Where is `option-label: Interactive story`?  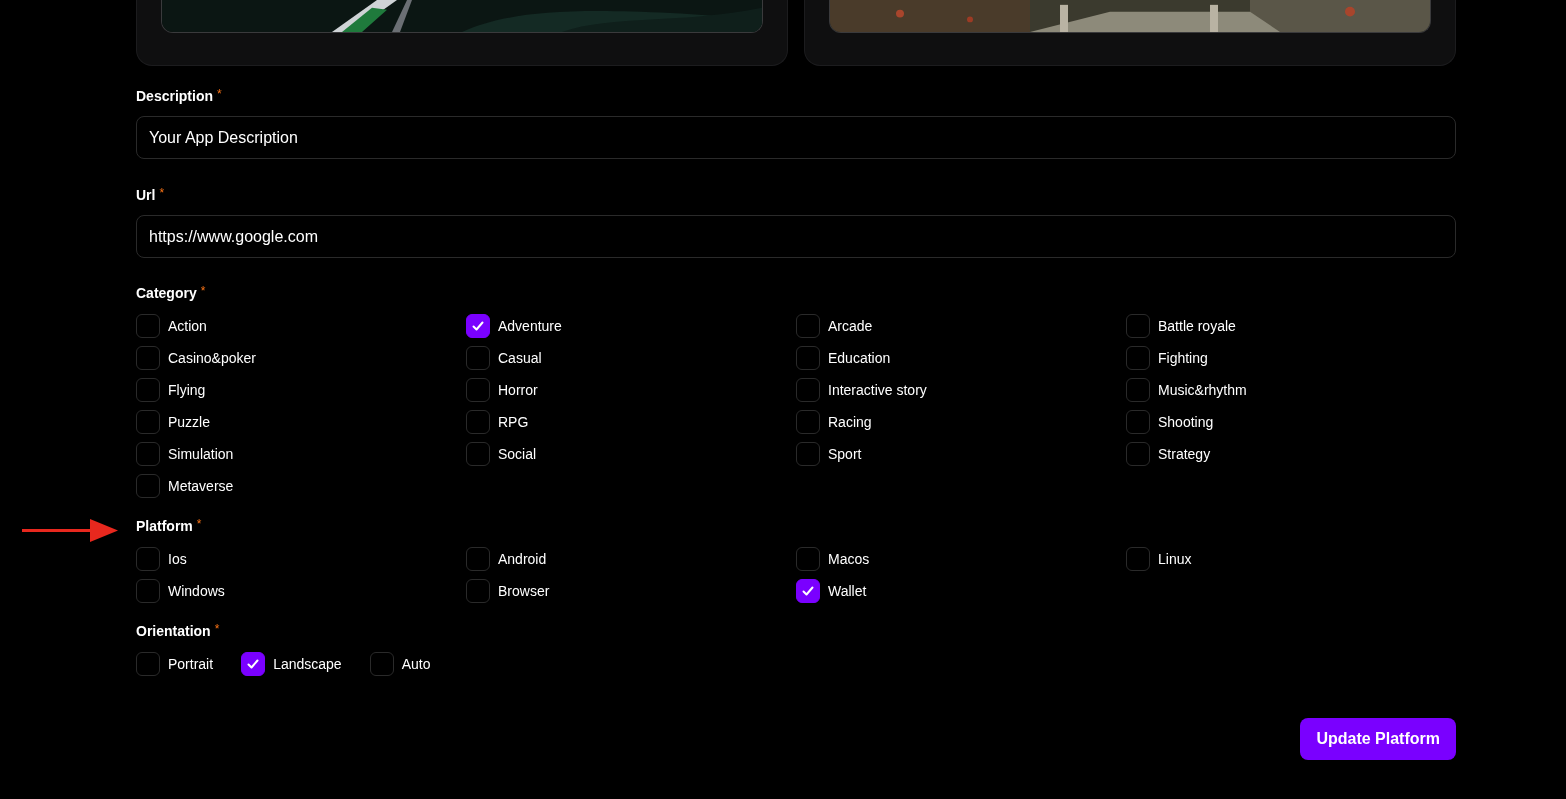
option-label: Interactive story is located at coordinates (877, 390).